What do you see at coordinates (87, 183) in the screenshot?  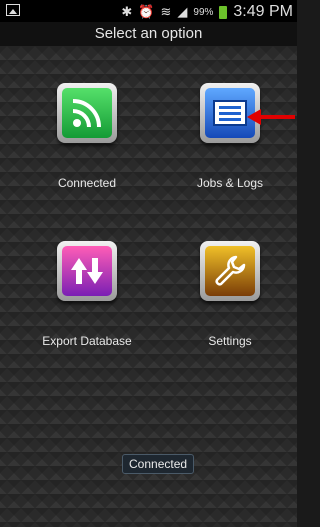 I see `menu-label-connected: Connected` at bounding box center [87, 183].